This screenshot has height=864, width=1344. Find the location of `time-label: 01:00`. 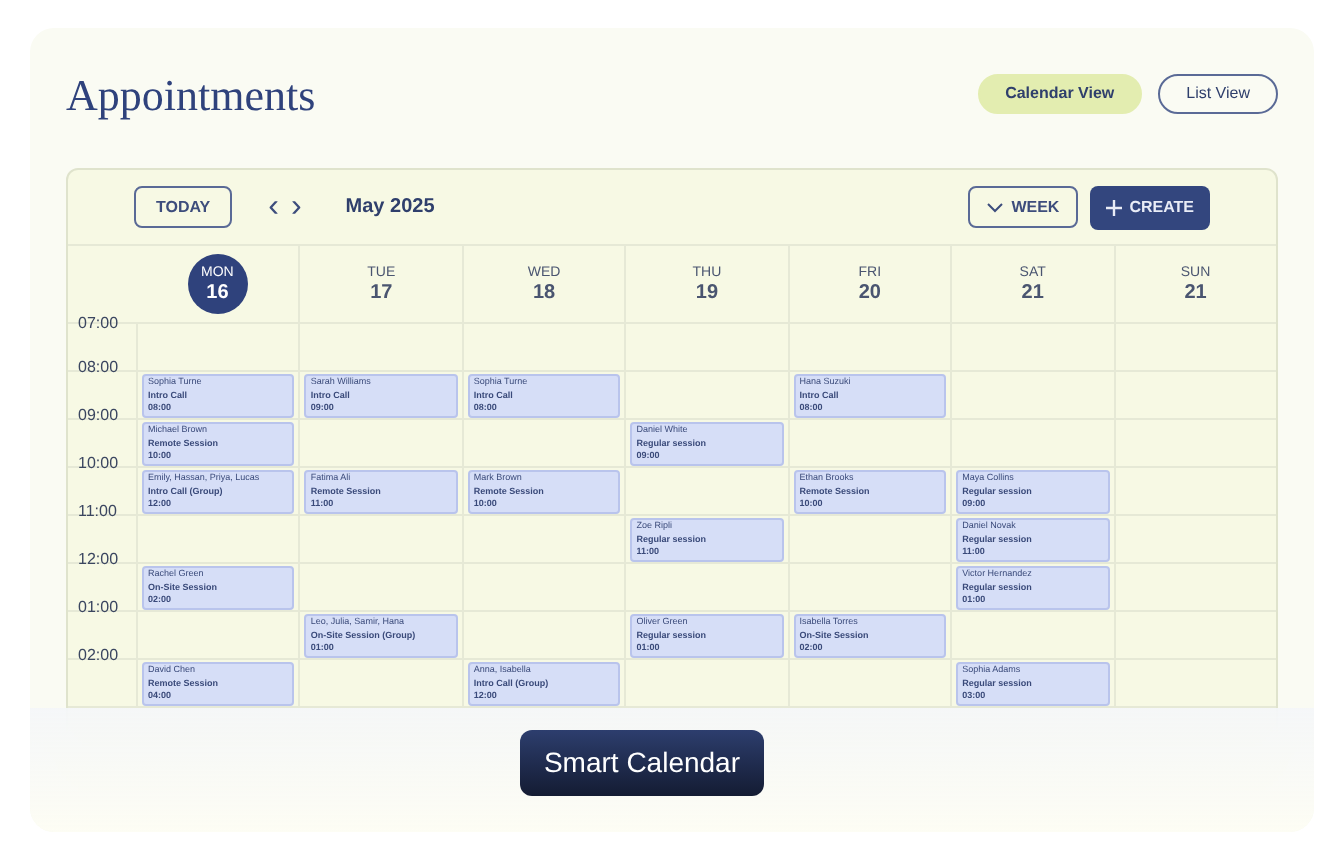

time-label: 01:00 is located at coordinates (98, 608).